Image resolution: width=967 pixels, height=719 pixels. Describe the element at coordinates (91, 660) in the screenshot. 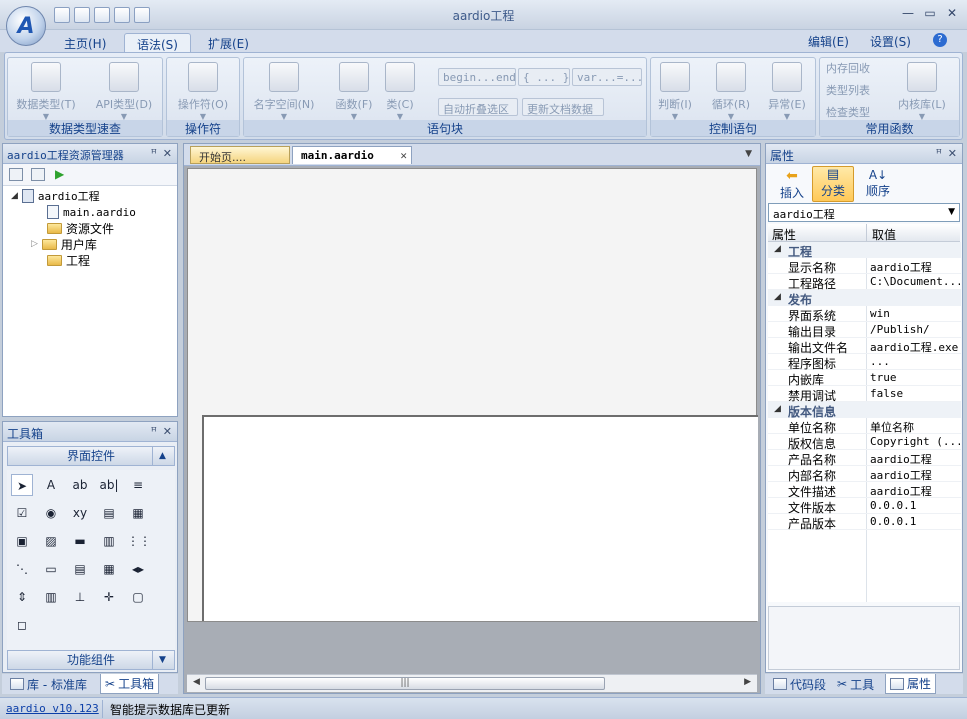

I see `toolbox-section-components: 功能组件 ▼` at that location.